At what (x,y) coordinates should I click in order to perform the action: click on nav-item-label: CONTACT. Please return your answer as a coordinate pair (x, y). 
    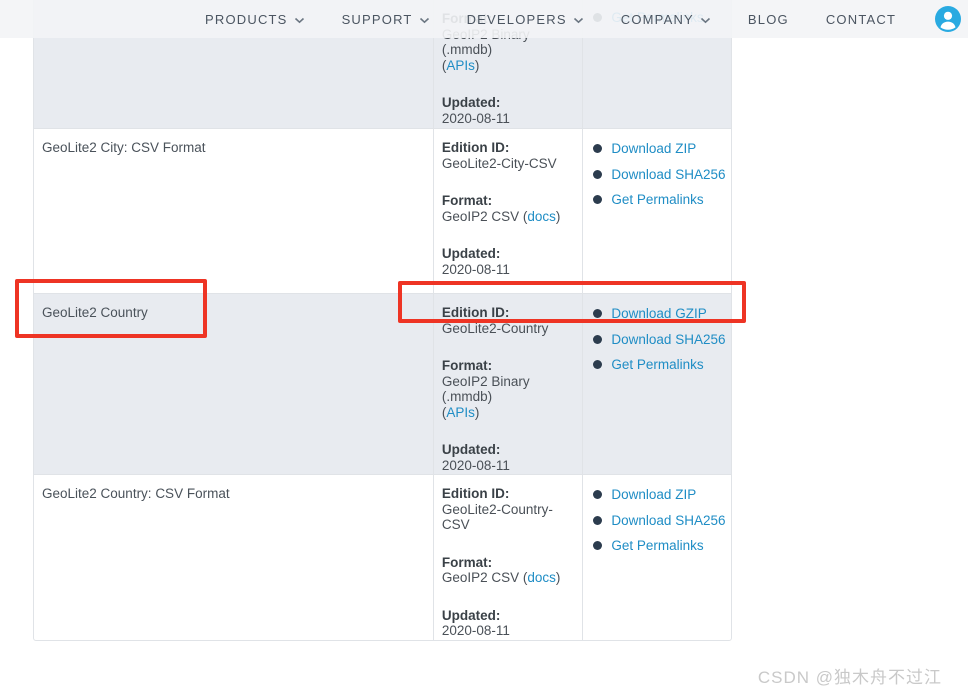
    Looking at the image, I should click on (861, 19).